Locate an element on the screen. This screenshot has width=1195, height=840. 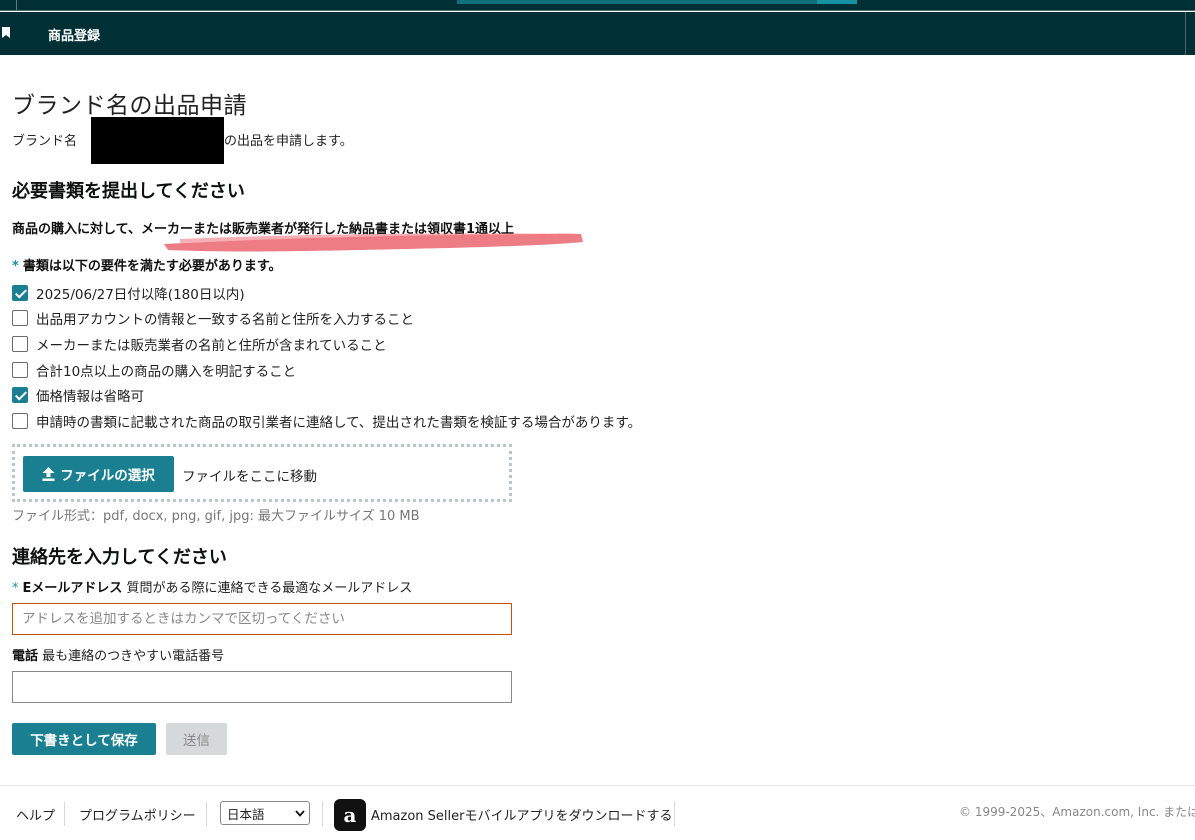
choose-file-label: ファイルの選択 is located at coordinates (107, 476).